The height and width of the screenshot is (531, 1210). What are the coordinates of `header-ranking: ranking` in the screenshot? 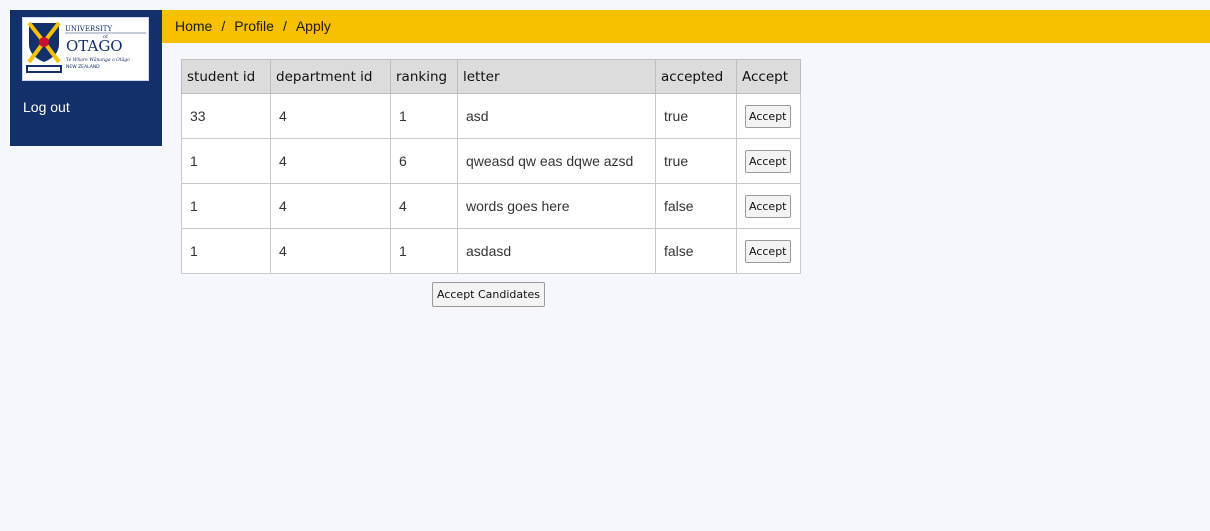 It's located at (424, 76).